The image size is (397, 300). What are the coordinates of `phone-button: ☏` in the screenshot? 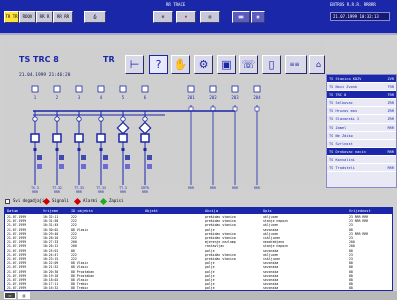 It's located at (248, 64).